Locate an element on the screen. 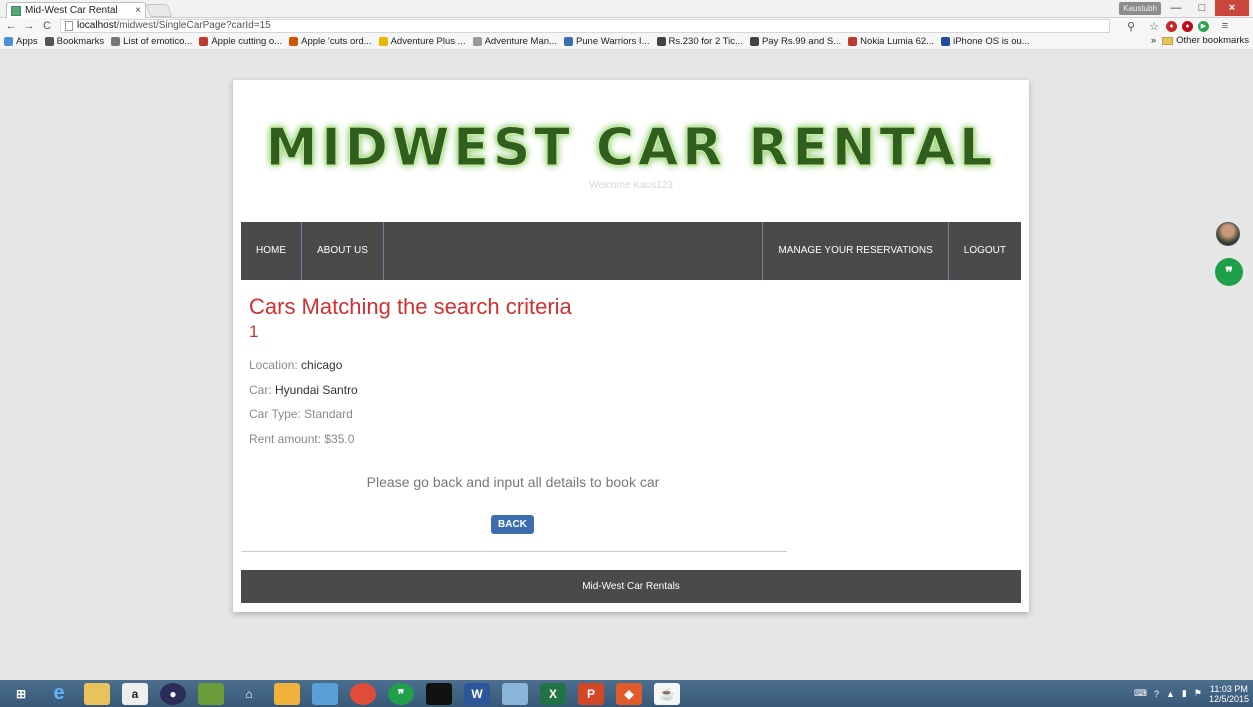 This screenshot has width=1253, height=707. tab-close-icon: × is located at coordinates (138, 10).